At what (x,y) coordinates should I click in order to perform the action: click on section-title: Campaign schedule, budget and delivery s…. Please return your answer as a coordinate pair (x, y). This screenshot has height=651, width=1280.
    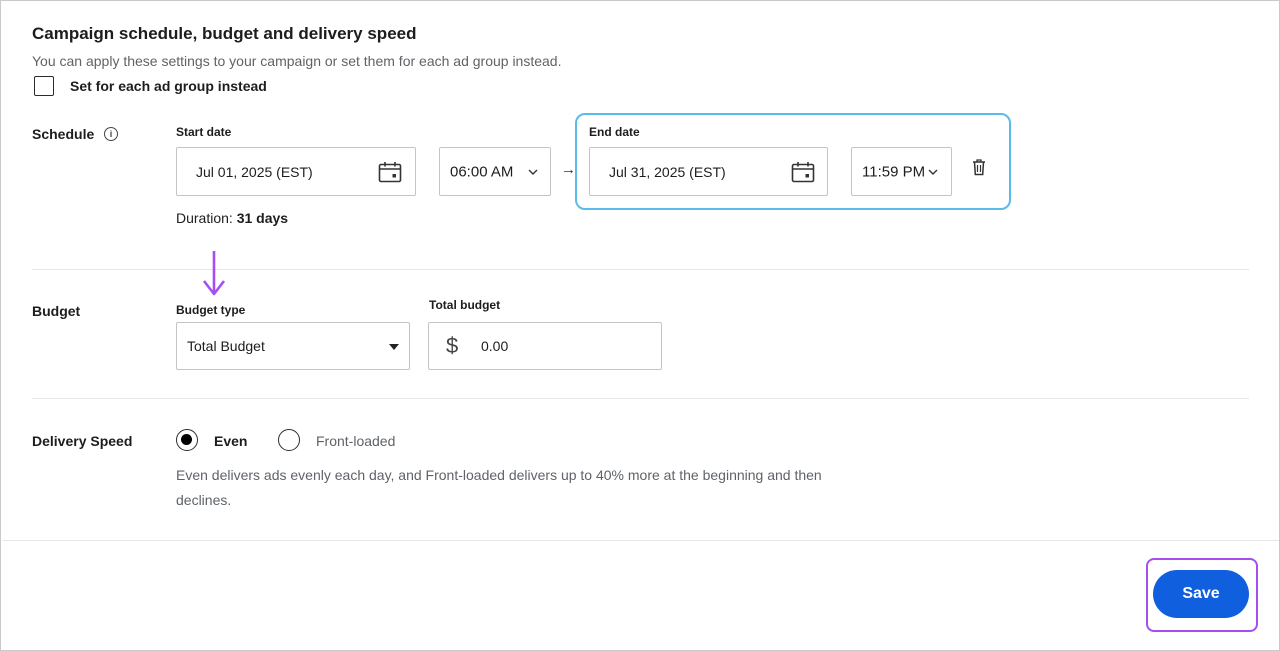
    Looking at the image, I should click on (224, 33).